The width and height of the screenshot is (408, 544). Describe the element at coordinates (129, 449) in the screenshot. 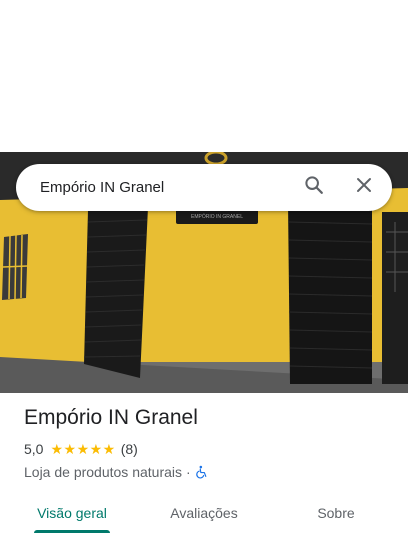

I see `review-count: (8)` at that location.